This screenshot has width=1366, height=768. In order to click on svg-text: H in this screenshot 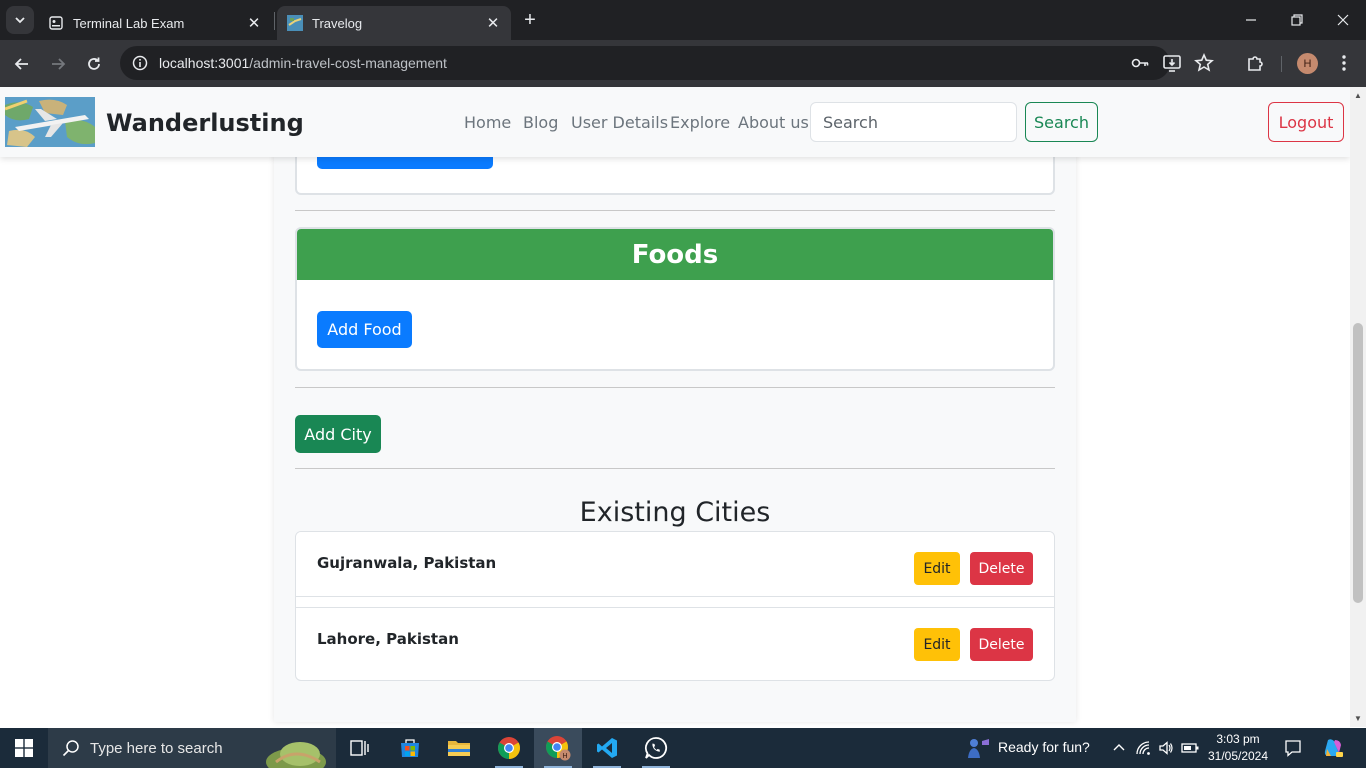, I will do `click(564, 756)`.